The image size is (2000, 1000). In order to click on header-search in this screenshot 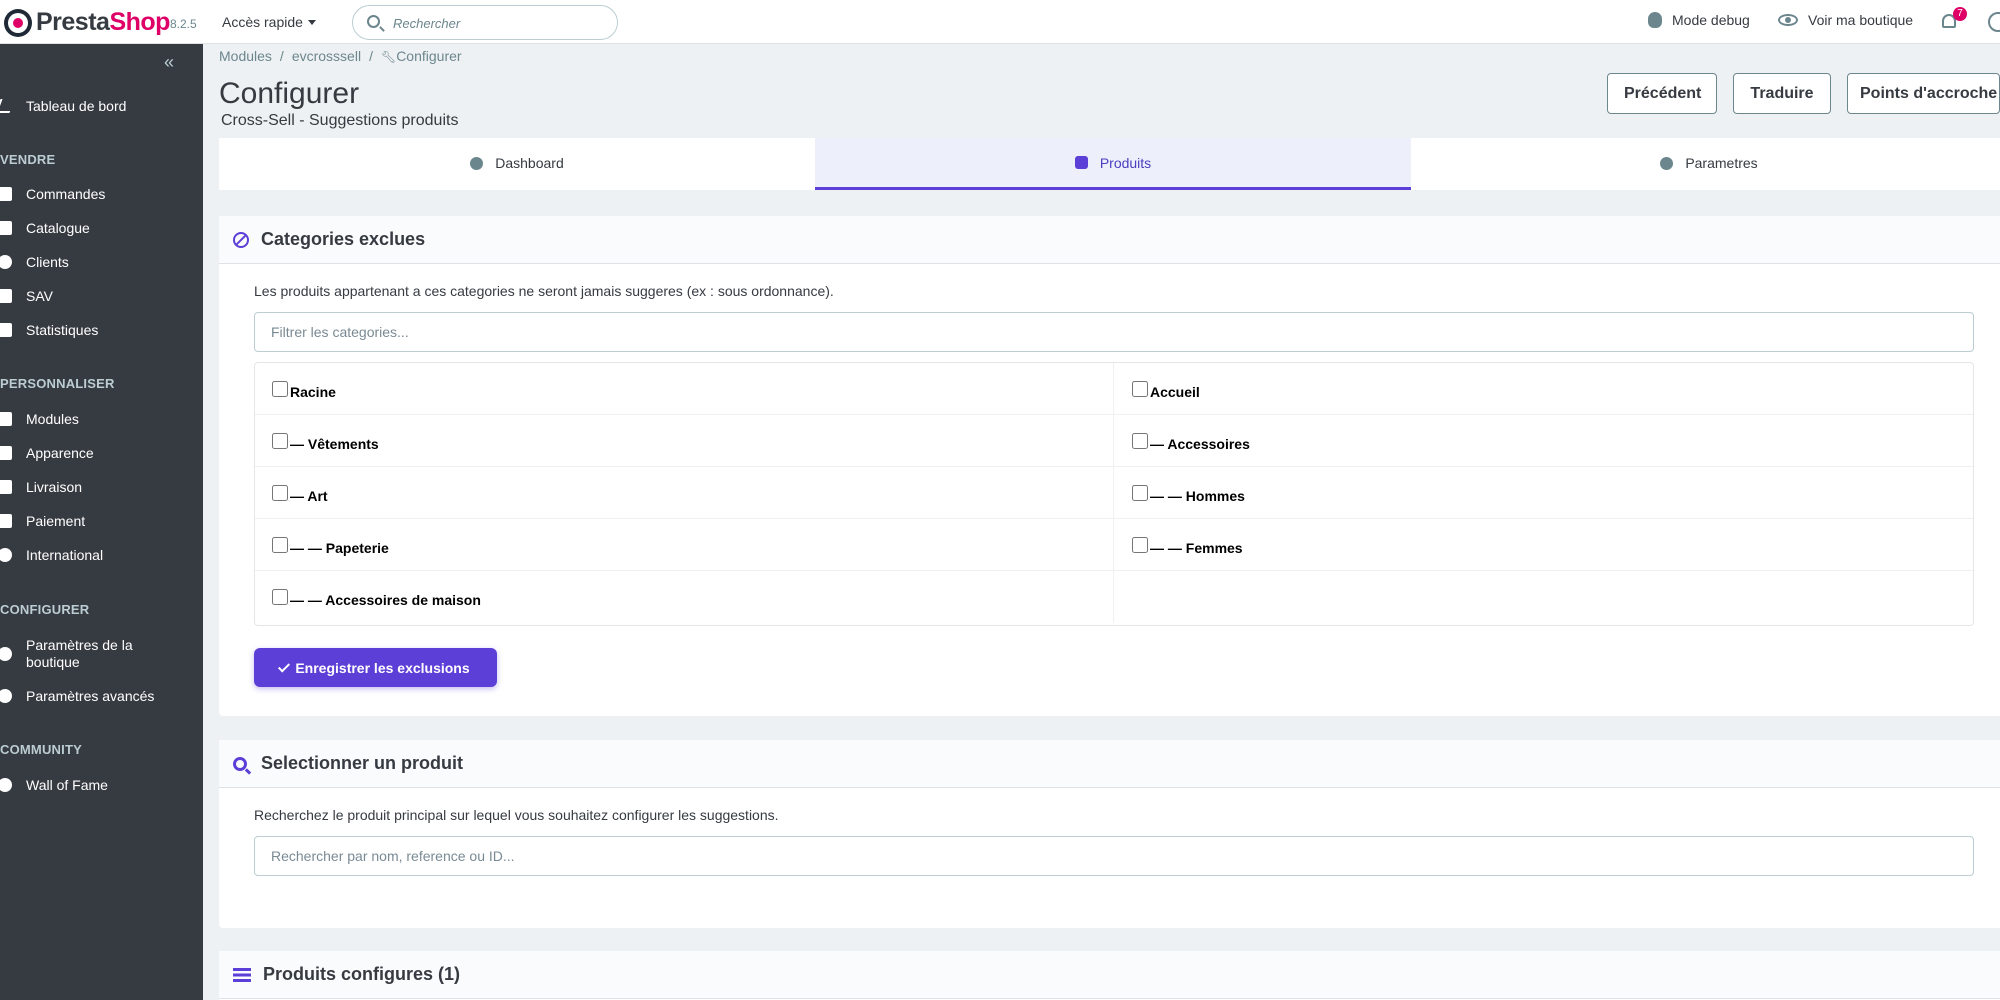, I will do `click(485, 22)`.